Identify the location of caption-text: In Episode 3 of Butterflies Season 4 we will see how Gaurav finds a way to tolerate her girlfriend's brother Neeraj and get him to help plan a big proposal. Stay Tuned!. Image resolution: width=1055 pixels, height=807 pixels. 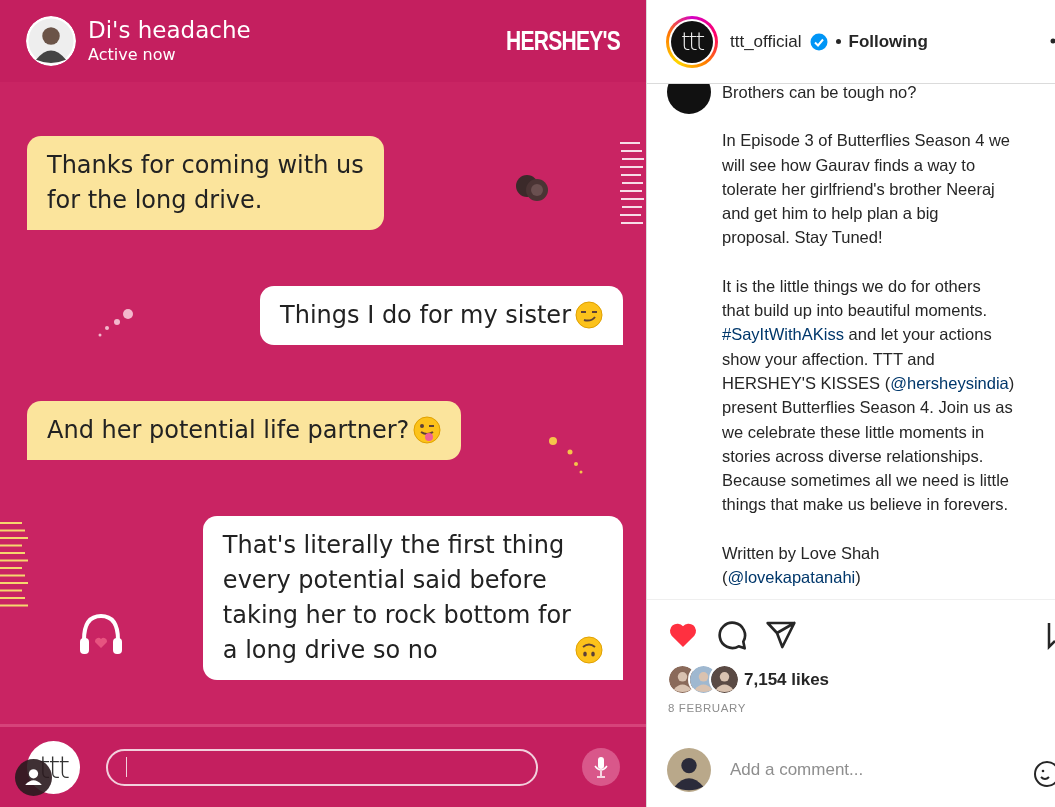
(866, 189).